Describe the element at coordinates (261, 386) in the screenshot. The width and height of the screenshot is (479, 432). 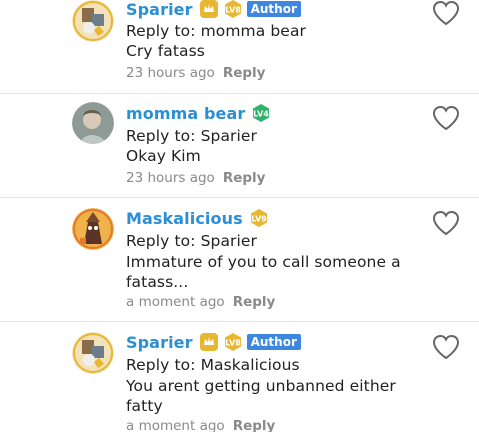
I see `comment-body-line: You arent getting unbanned either` at that location.